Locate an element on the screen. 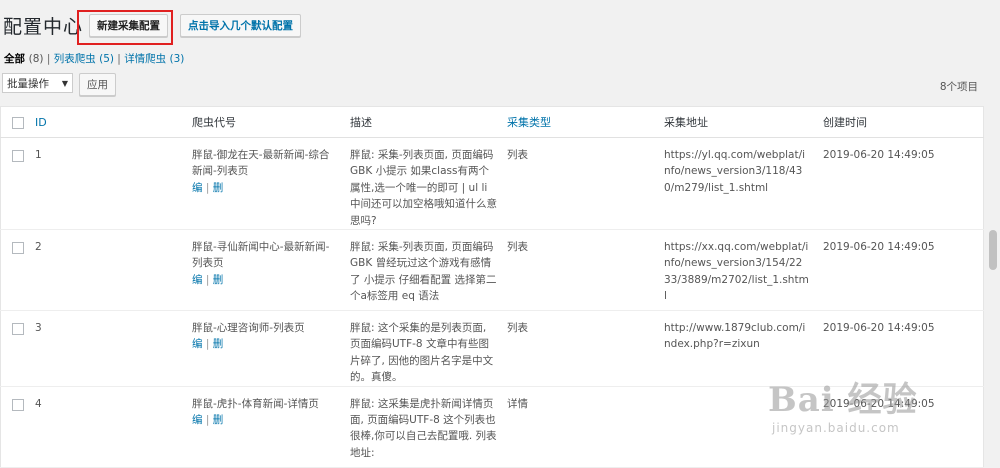 Image resolution: width=1000 pixels, height=468 pixels. column-created: 创建时间 is located at coordinates (903, 122).